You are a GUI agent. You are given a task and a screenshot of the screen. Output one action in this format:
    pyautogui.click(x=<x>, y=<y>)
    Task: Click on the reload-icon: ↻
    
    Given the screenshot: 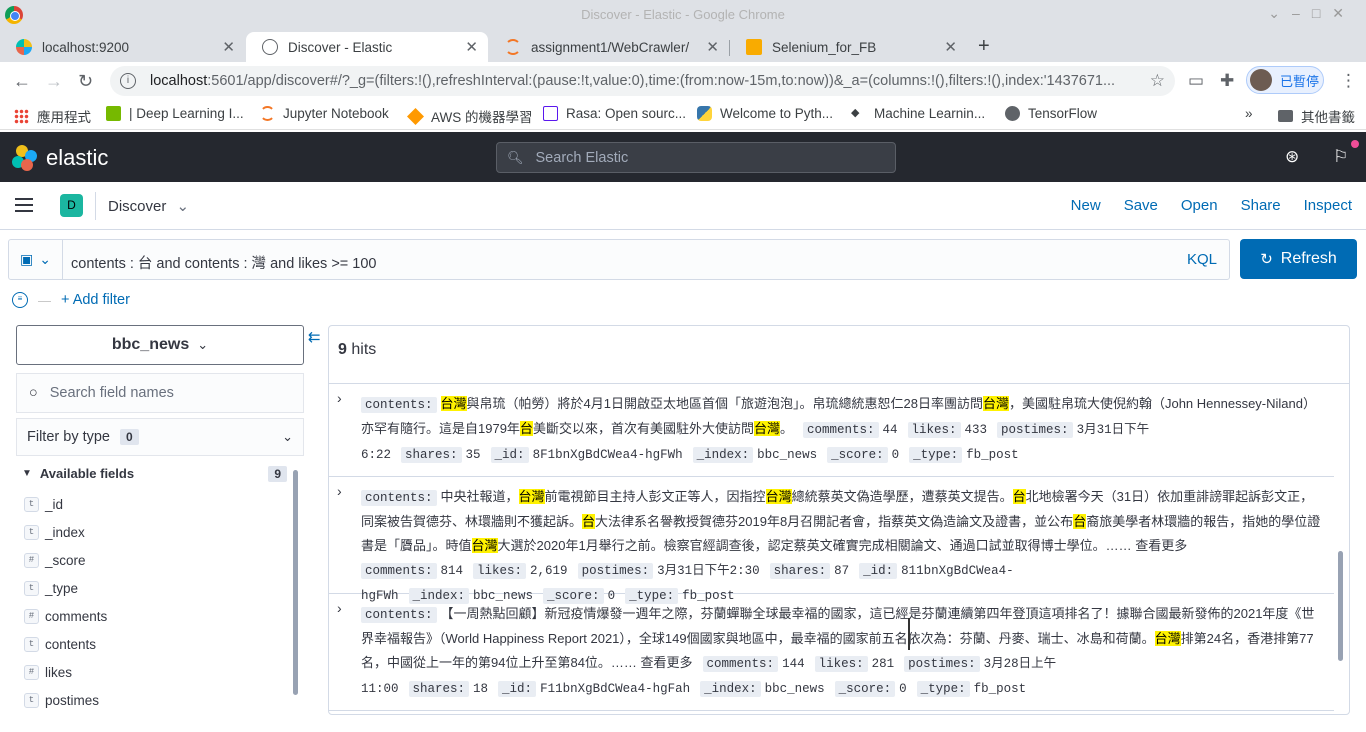 What is the action you would take?
    pyautogui.click(x=85, y=81)
    